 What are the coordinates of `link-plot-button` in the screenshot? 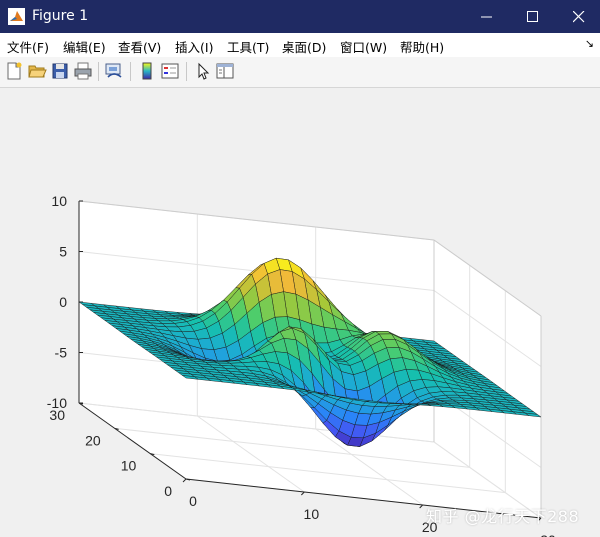 It's located at (114, 71).